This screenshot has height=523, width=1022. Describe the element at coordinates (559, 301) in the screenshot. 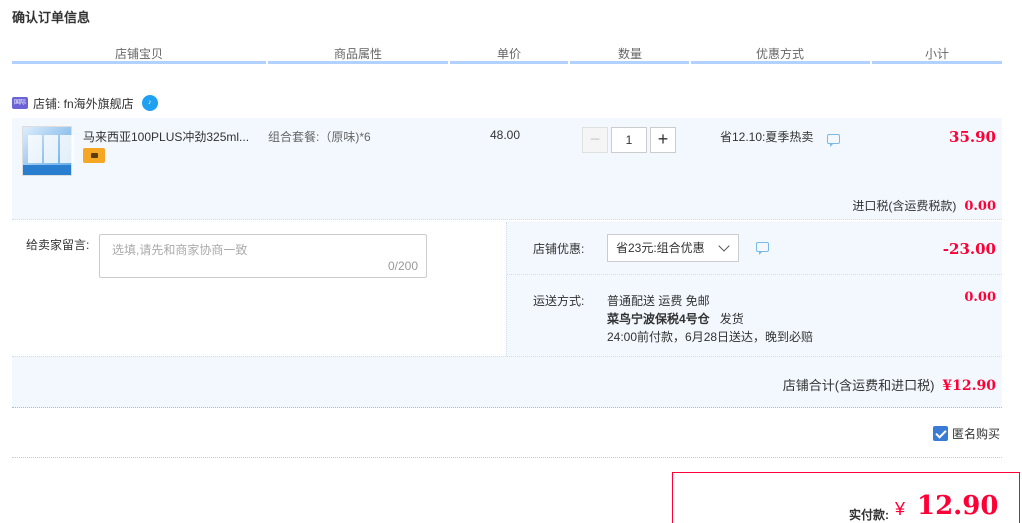

I see `shipping-label: 运送方式:` at that location.